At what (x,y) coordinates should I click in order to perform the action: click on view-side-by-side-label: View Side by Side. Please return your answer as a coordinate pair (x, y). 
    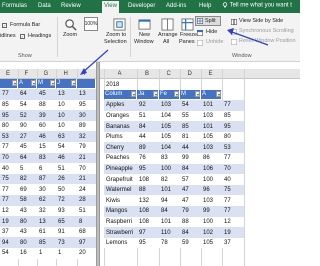
    Looking at the image, I should click on (261, 21).